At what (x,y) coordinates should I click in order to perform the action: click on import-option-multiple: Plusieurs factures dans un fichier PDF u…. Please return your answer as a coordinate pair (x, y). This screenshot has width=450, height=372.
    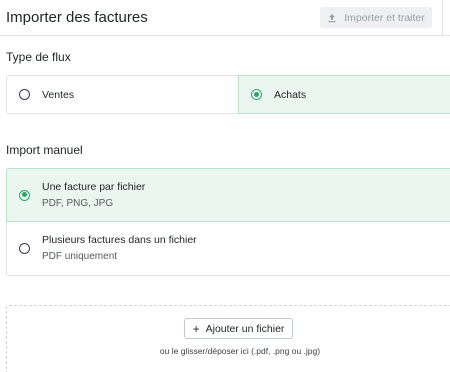
    Looking at the image, I should click on (228, 249).